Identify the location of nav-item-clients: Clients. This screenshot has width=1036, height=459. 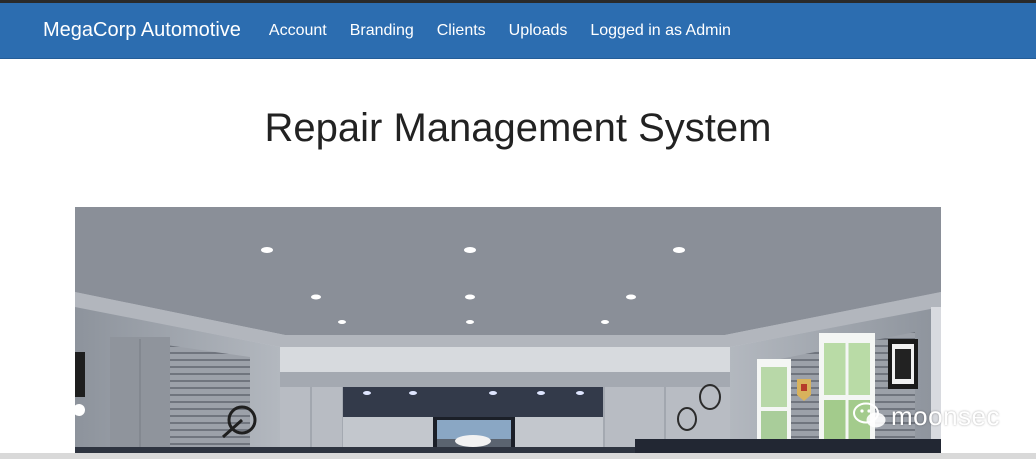
(461, 31).